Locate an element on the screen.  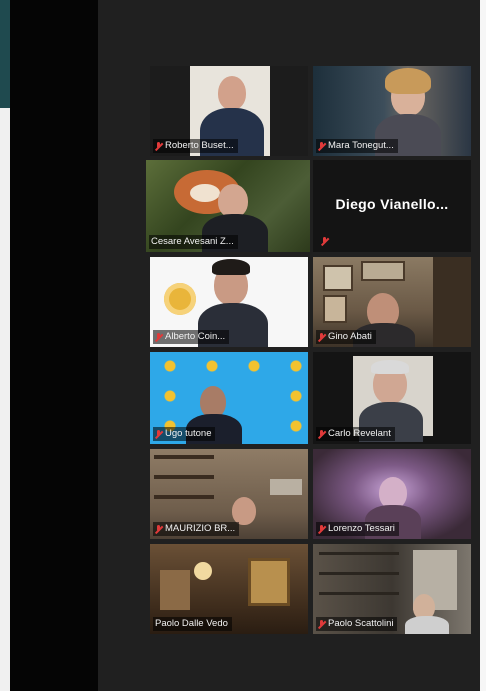
video-tile-paolo-dalle-vedo: Paolo Dalle Vedo is located at coordinates (229, 589).